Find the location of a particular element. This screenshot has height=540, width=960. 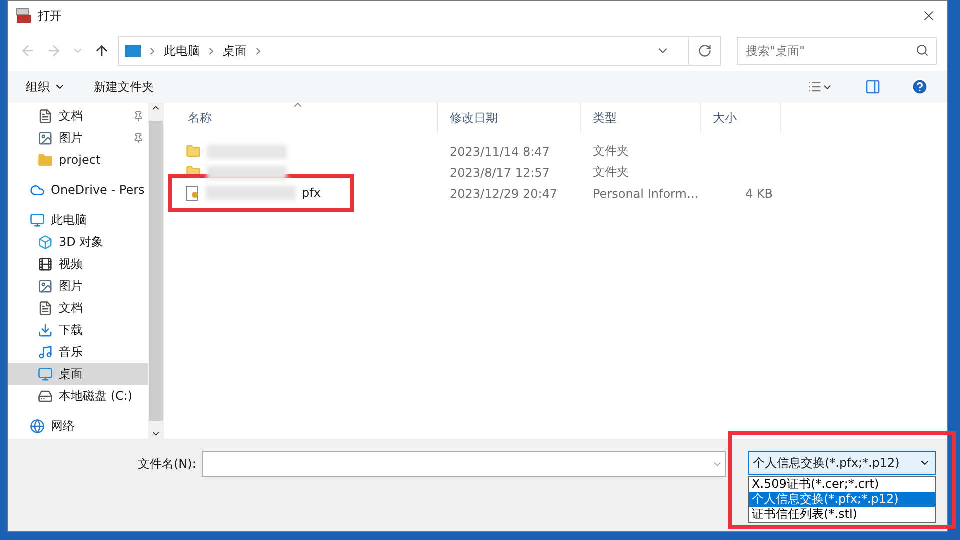

window-title: 打开 is located at coordinates (50, 16).